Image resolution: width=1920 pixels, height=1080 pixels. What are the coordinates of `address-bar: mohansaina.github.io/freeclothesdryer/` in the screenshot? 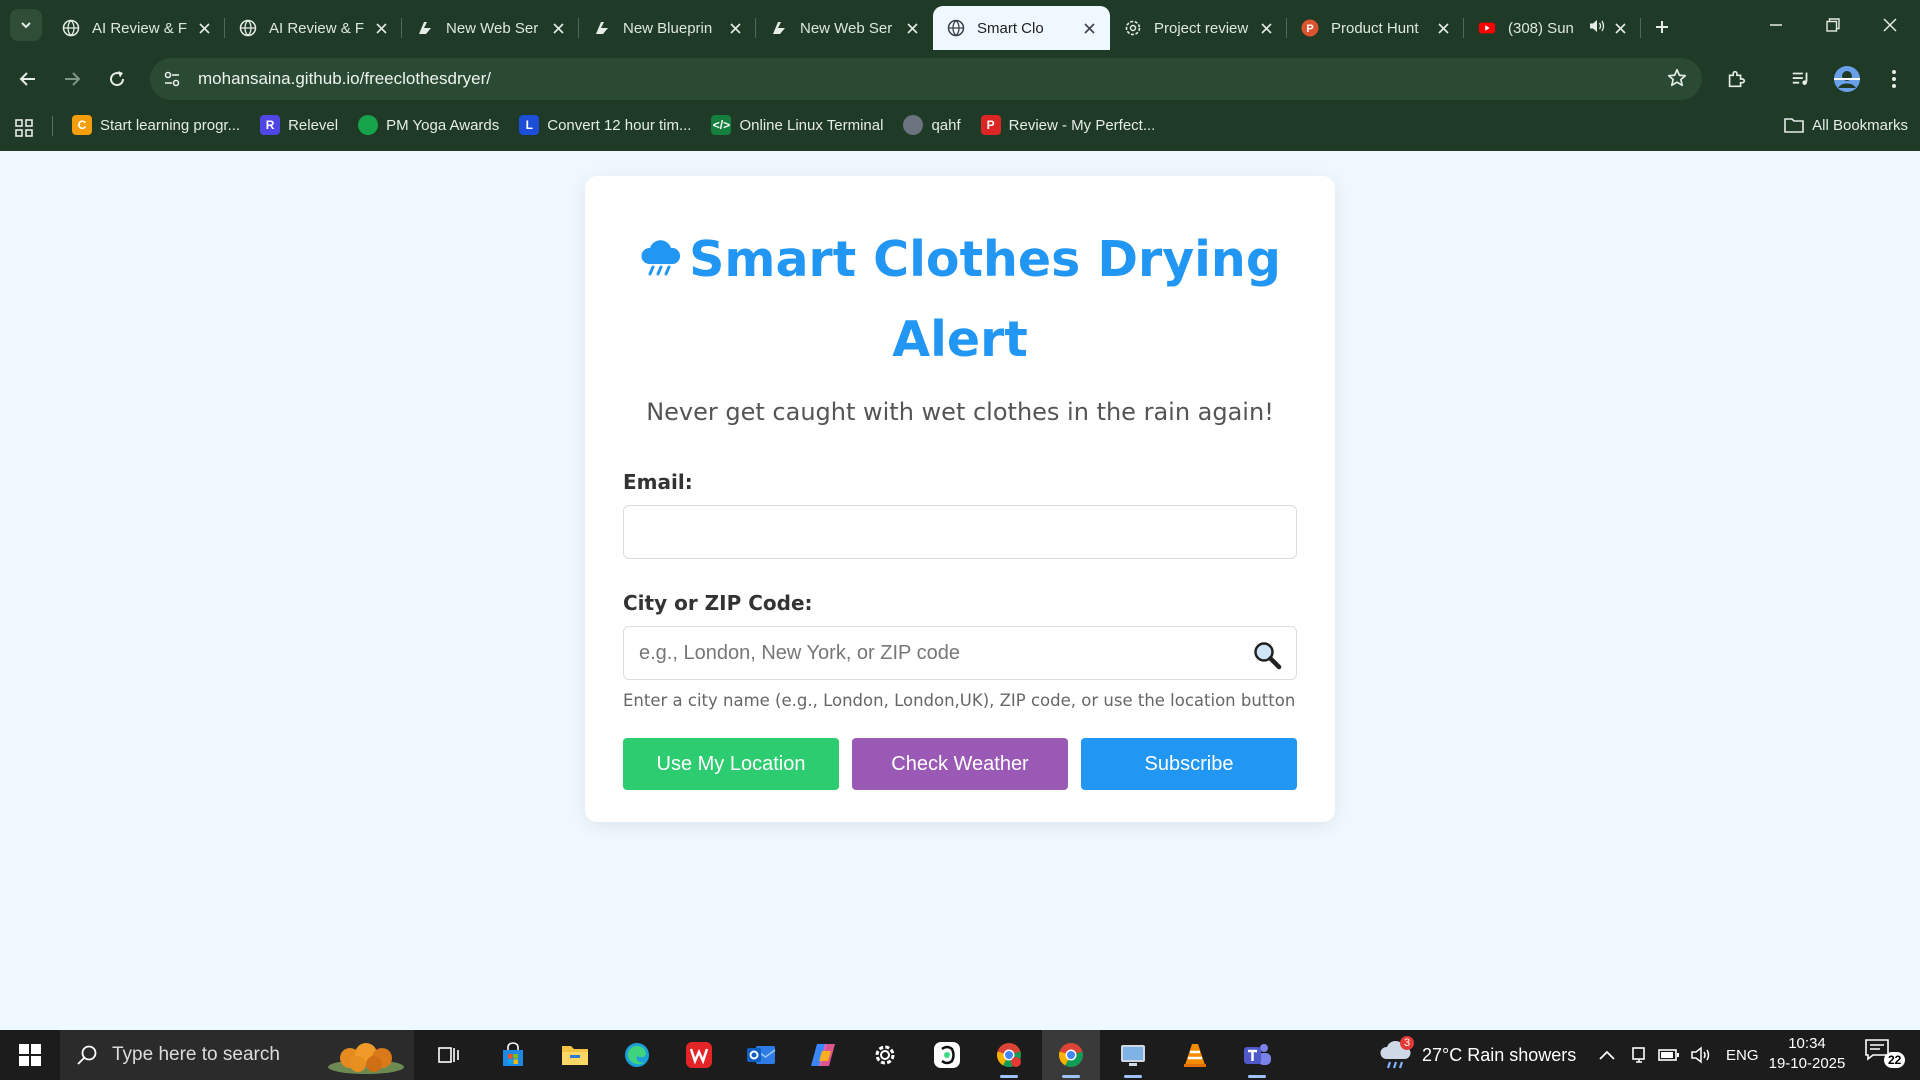 It's located at (926, 79).